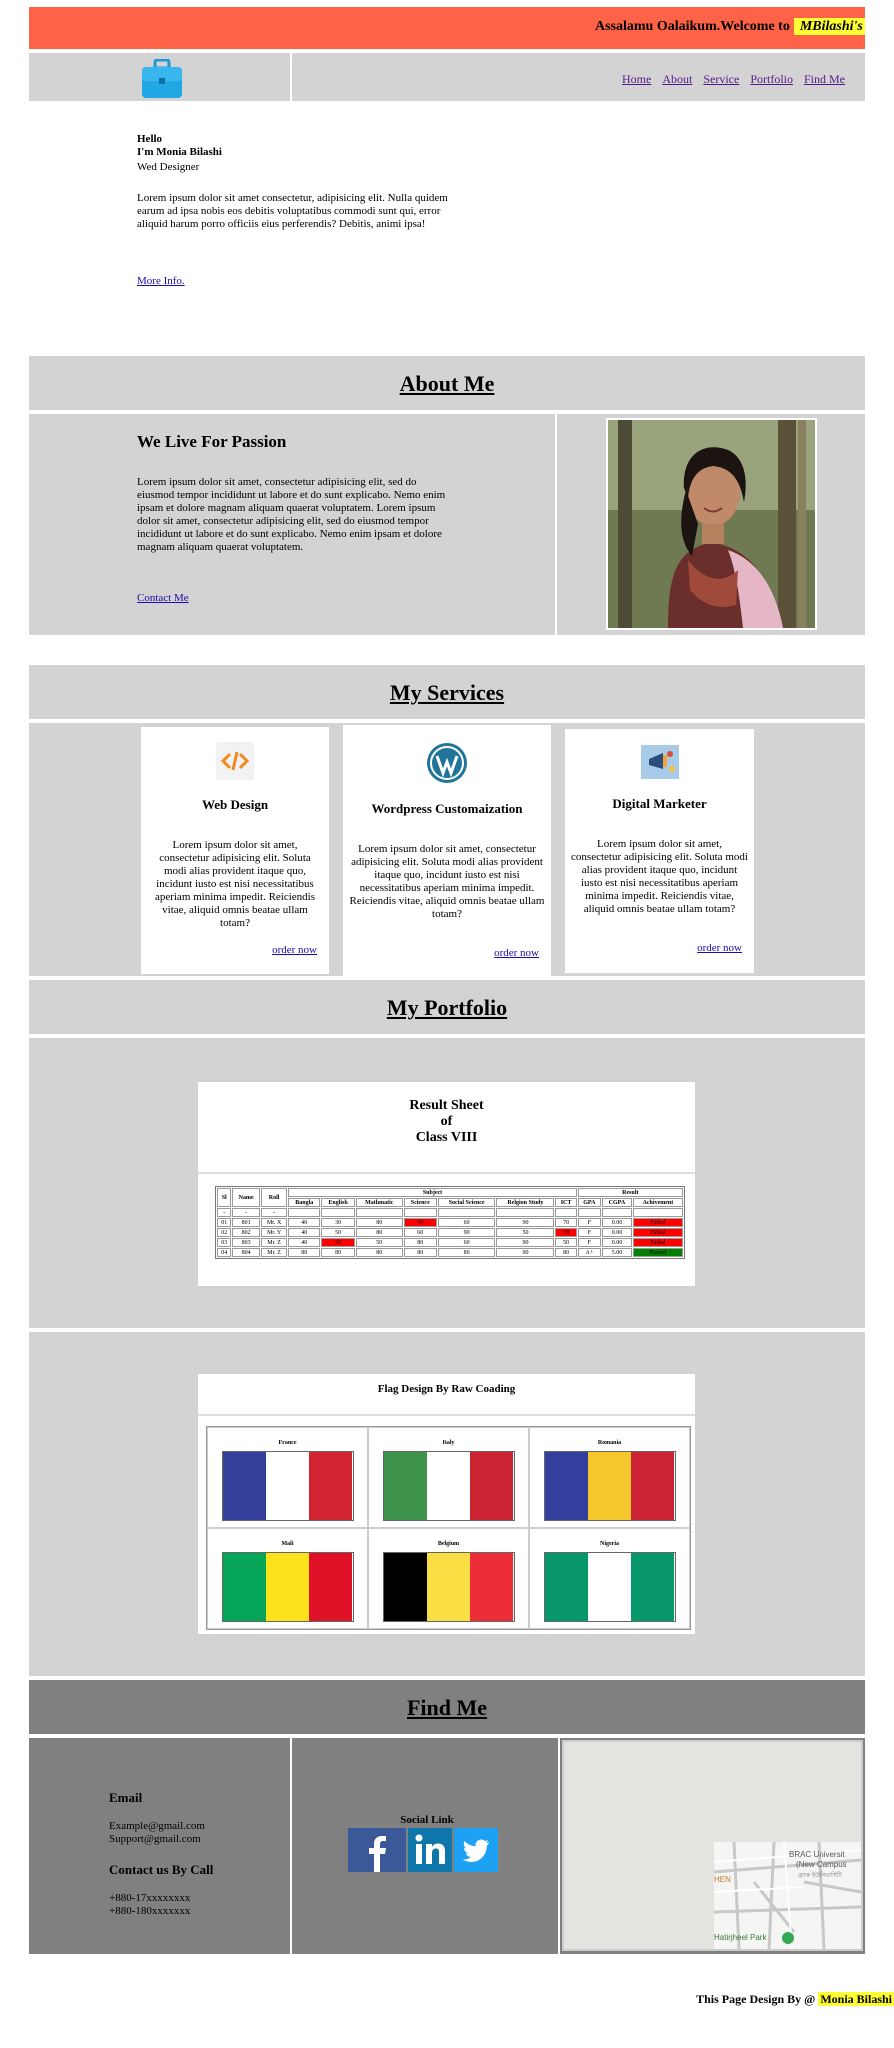 The width and height of the screenshot is (894, 2048). I want to click on table-group-header: Result, so click(630, 1192).